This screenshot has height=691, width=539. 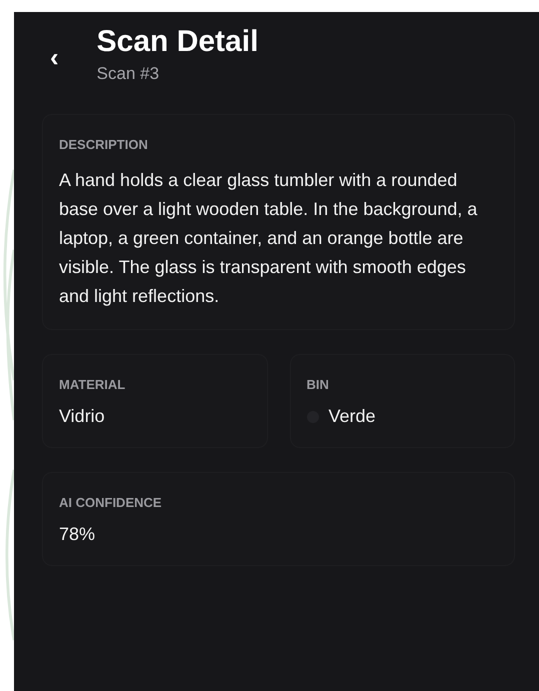 I want to click on page-subtitle: Scan #3, so click(x=128, y=74).